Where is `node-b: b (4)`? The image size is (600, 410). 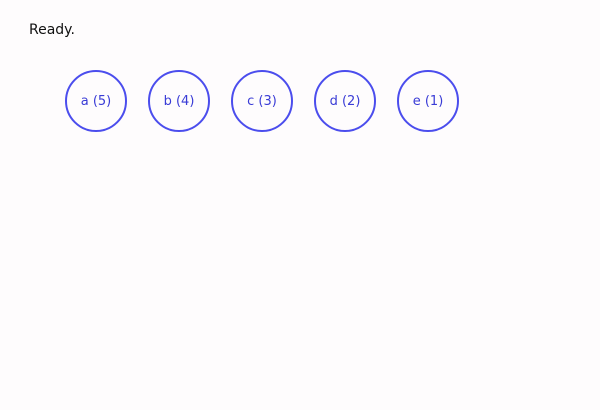 node-b: b (4) is located at coordinates (179, 101).